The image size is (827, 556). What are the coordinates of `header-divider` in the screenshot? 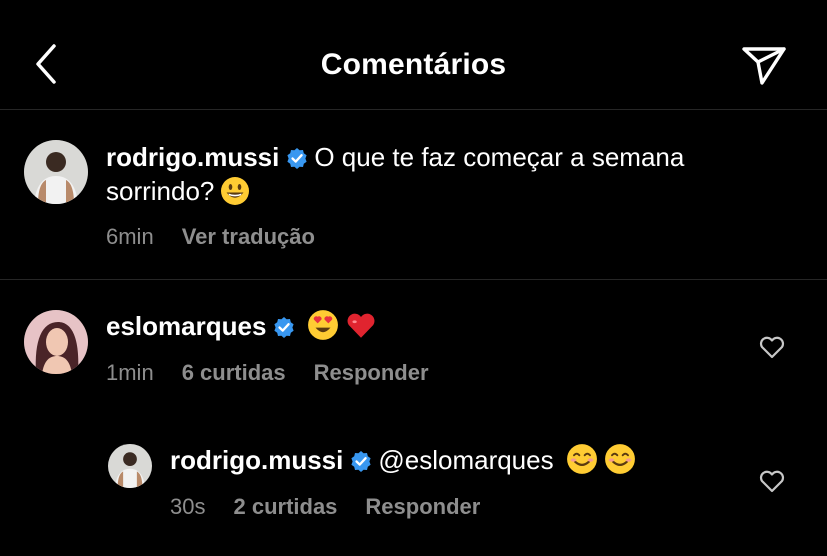 It's located at (413, 109).